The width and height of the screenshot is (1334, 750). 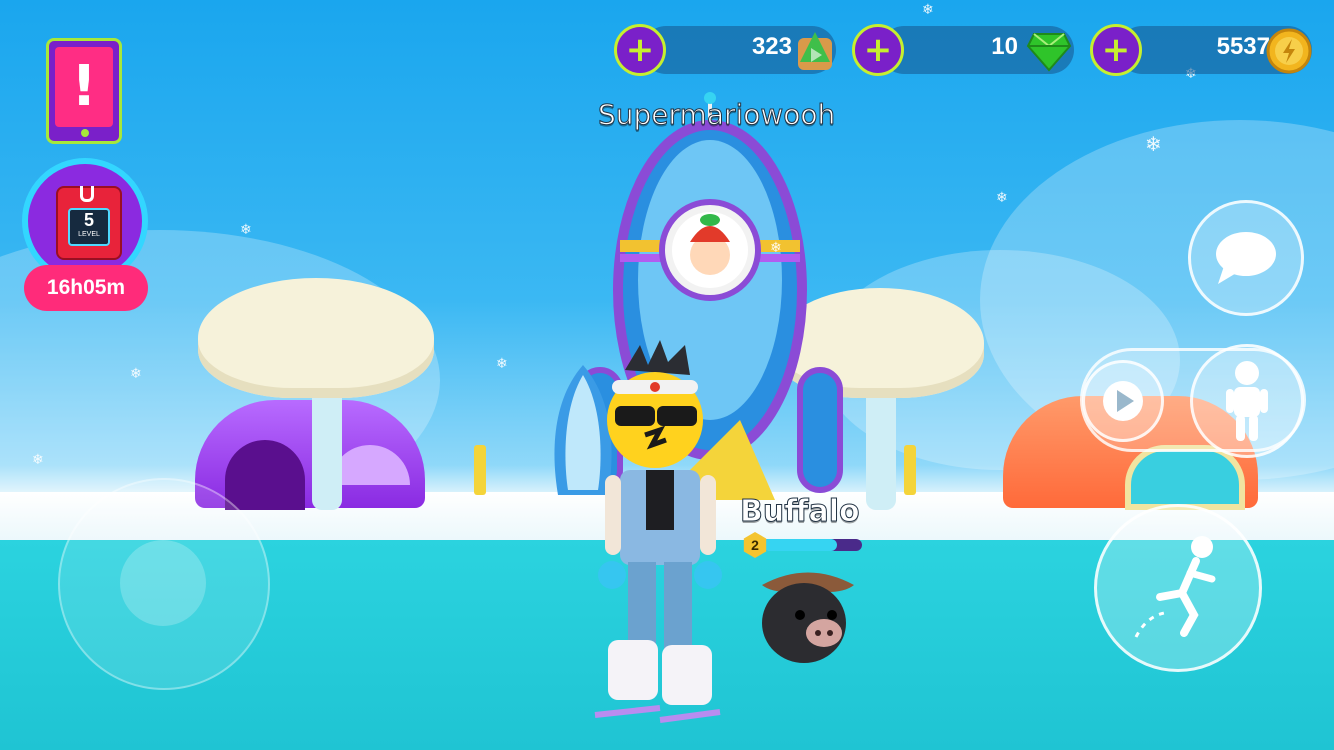 What do you see at coordinates (640, 50) in the screenshot?
I see `add-trees-button: +` at bounding box center [640, 50].